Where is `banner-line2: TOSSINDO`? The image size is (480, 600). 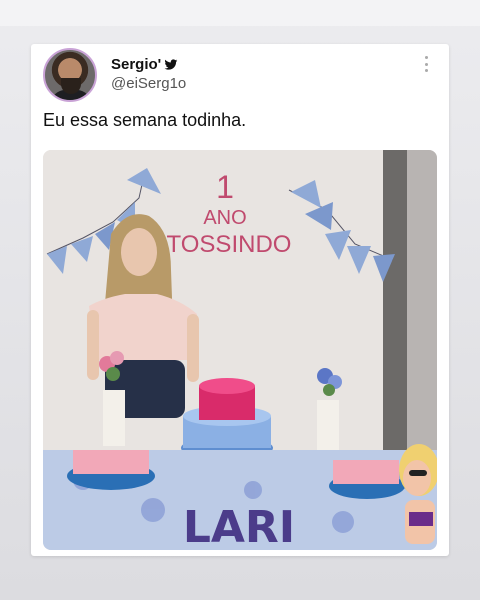 banner-line2: TOSSINDO is located at coordinates (229, 244).